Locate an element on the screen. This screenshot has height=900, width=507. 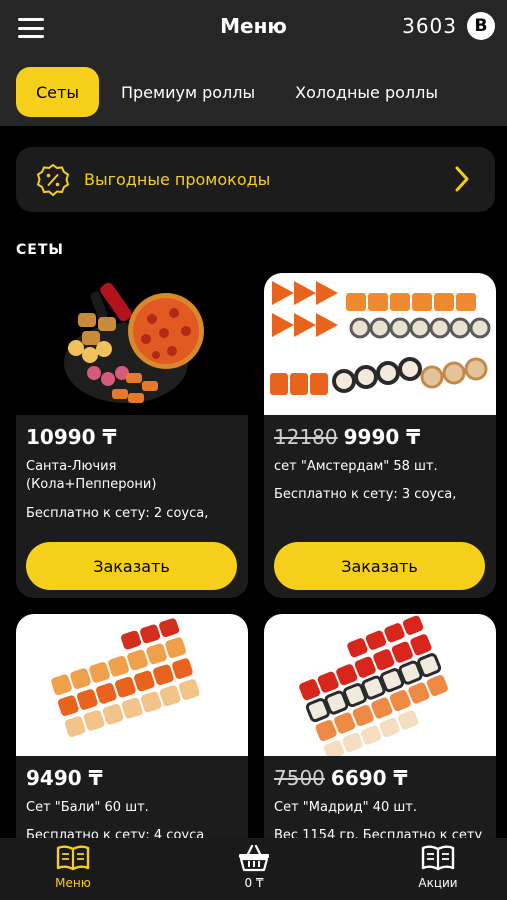
current-price: 9490 ₸ is located at coordinates (64, 778).